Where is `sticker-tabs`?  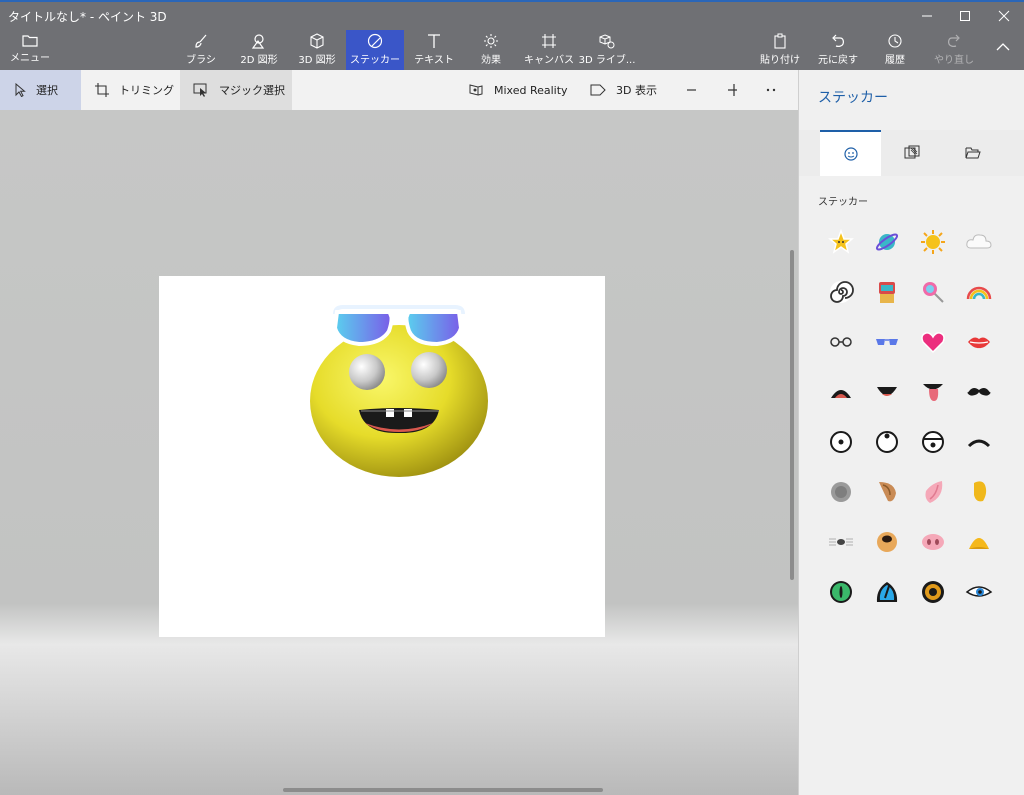 sticker-tabs is located at coordinates (911, 153).